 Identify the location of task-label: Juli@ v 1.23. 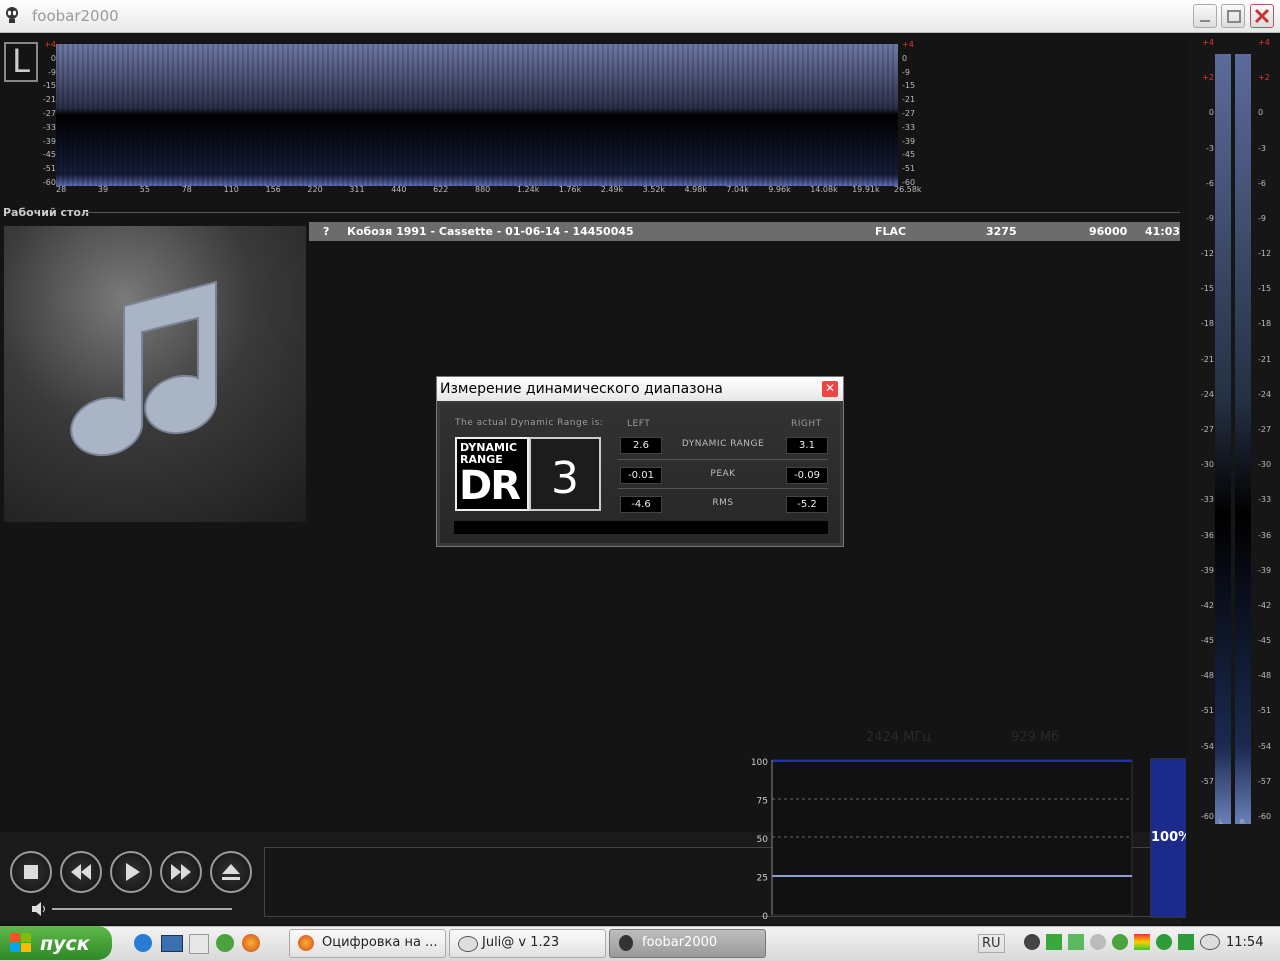
(521, 942).